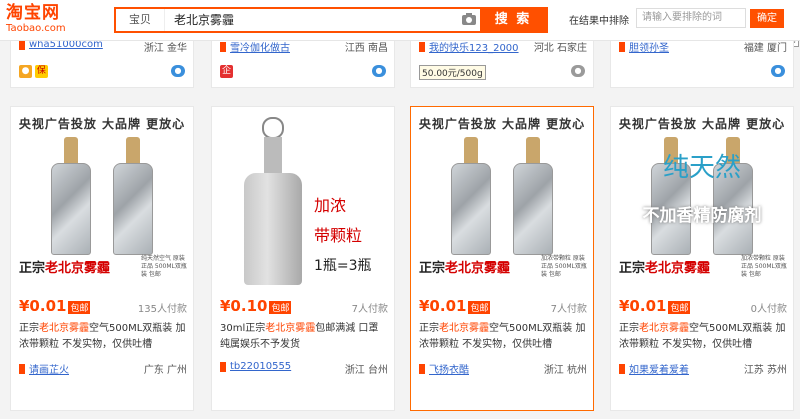 This screenshot has width=800, height=419. What do you see at coordinates (565, 370) in the screenshot?
I see `location: 浙江 杭州` at bounding box center [565, 370].